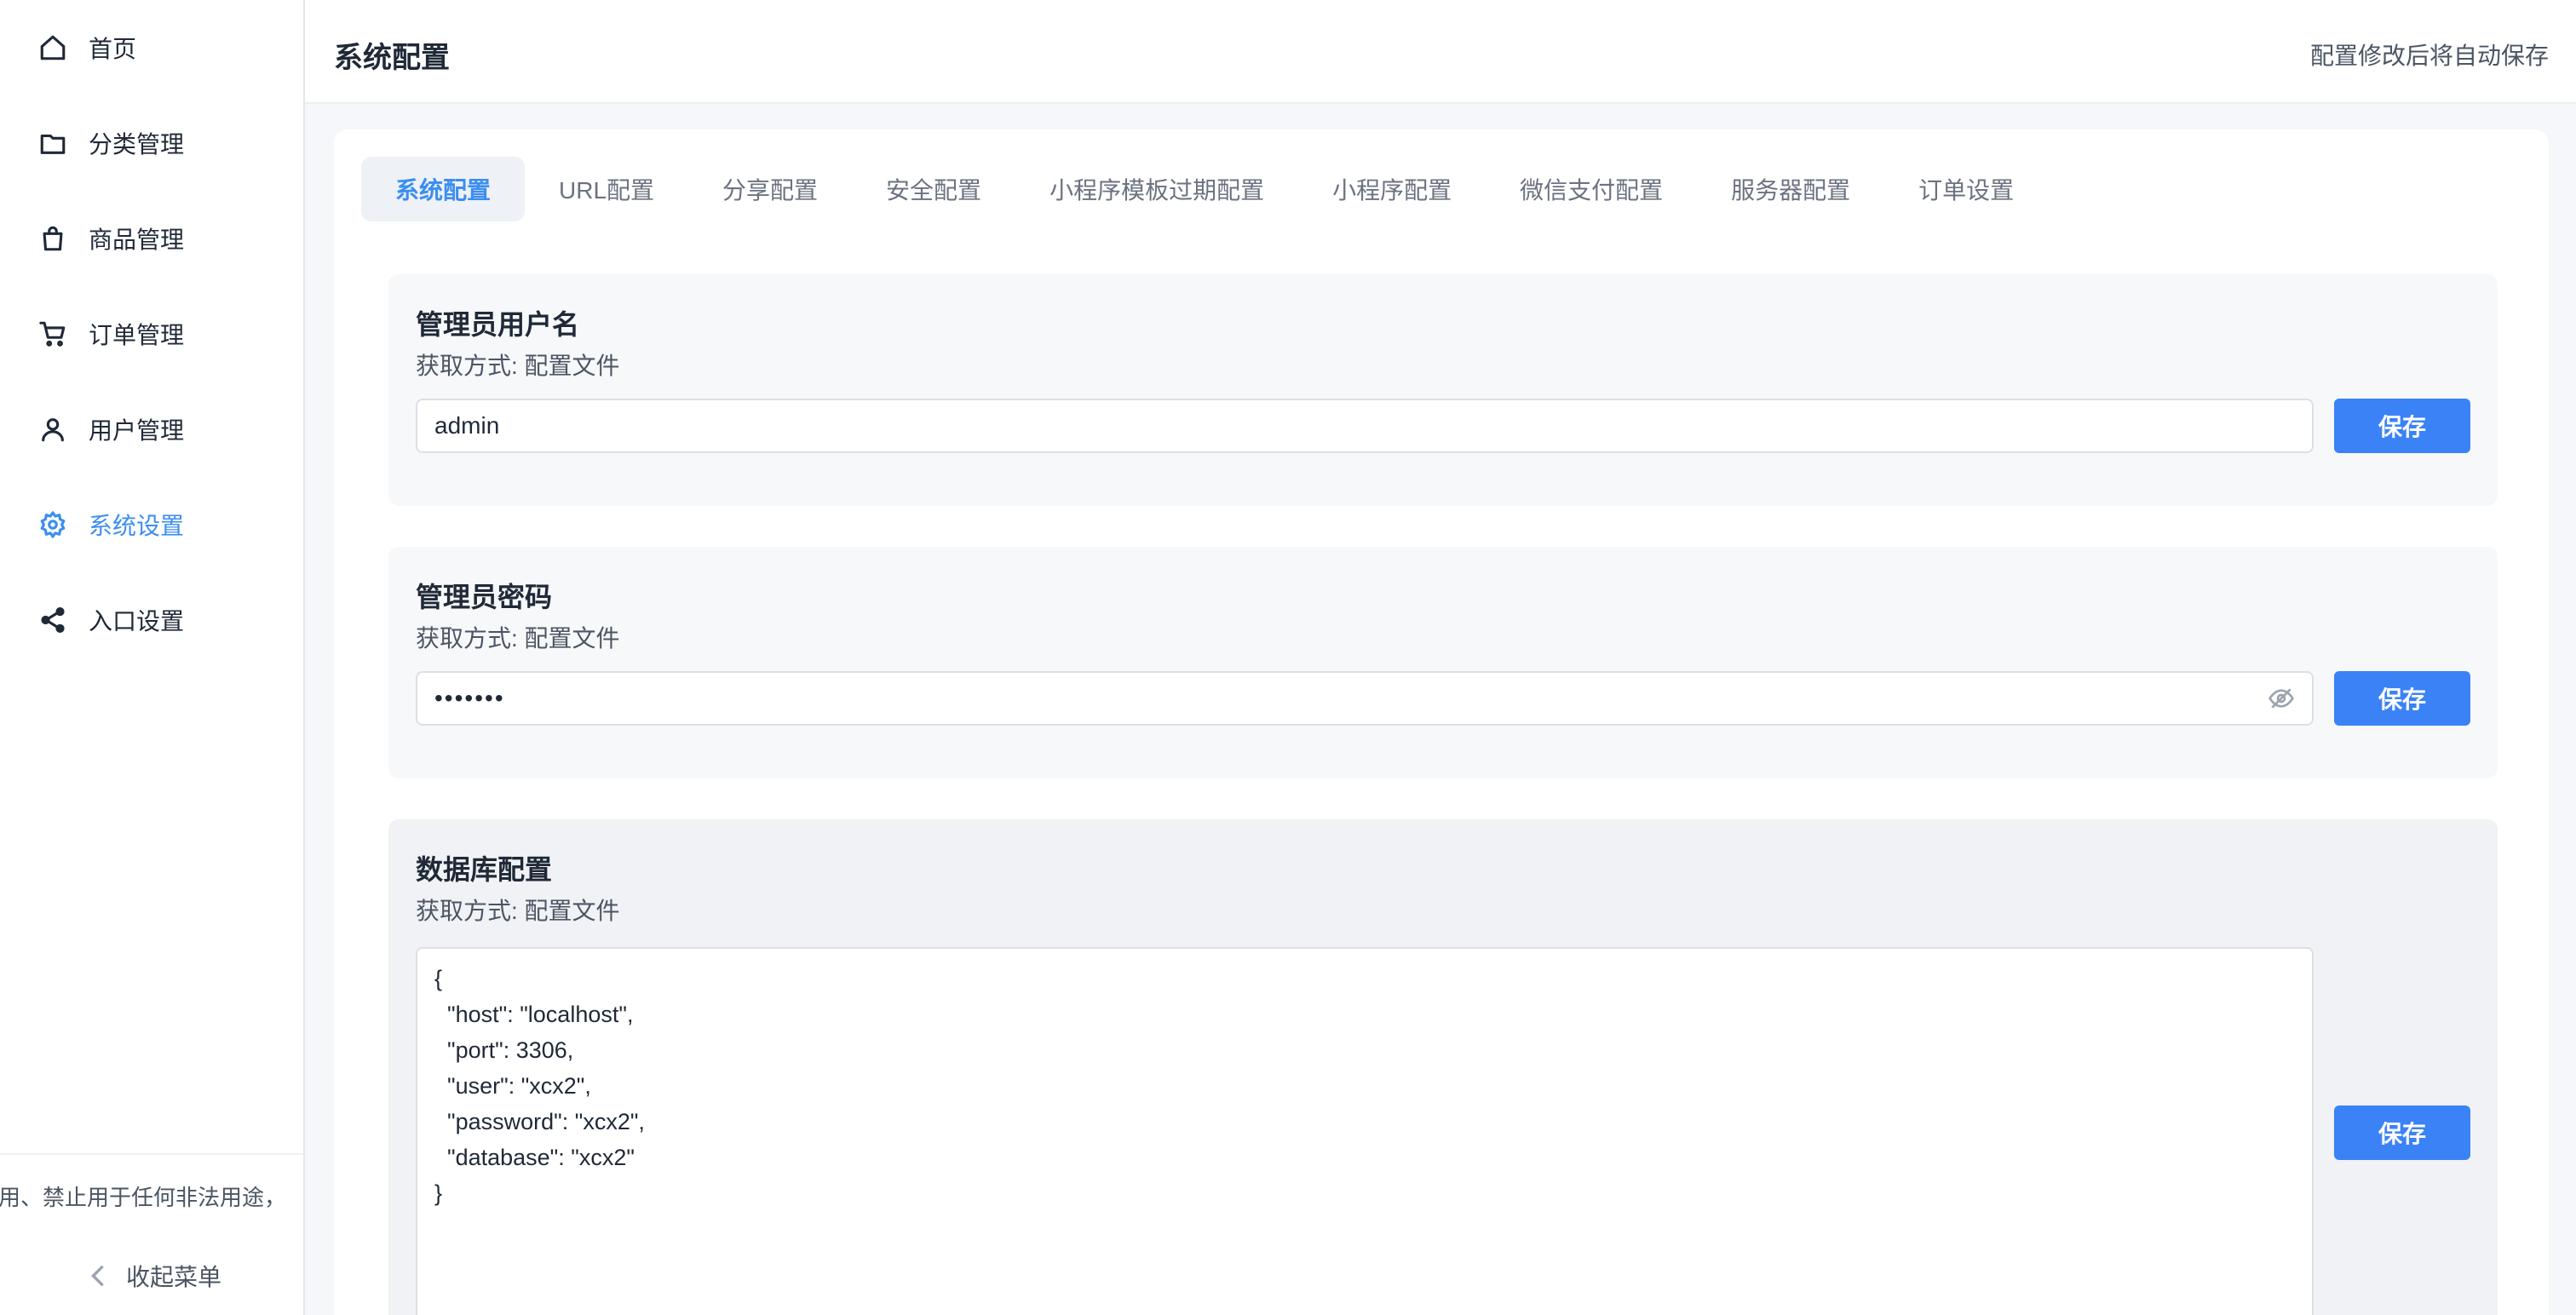  Describe the element at coordinates (174, 1277) in the screenshot. I see `collapse-menu-label: 收起菜单` at that location.